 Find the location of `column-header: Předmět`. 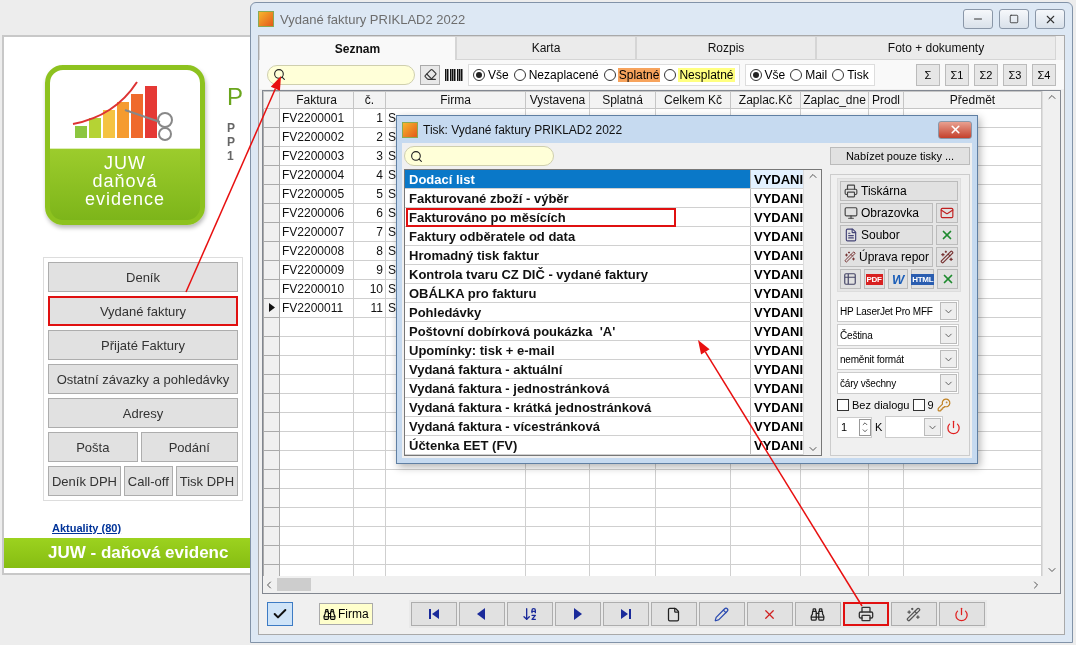

column-header: Předmět is located at coordinates (972, 100).